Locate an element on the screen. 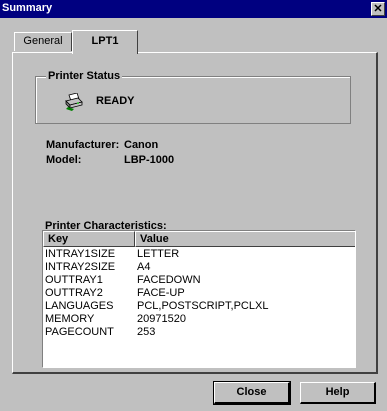  manufacturer-value: Canon is located at coordinates (141, 145).